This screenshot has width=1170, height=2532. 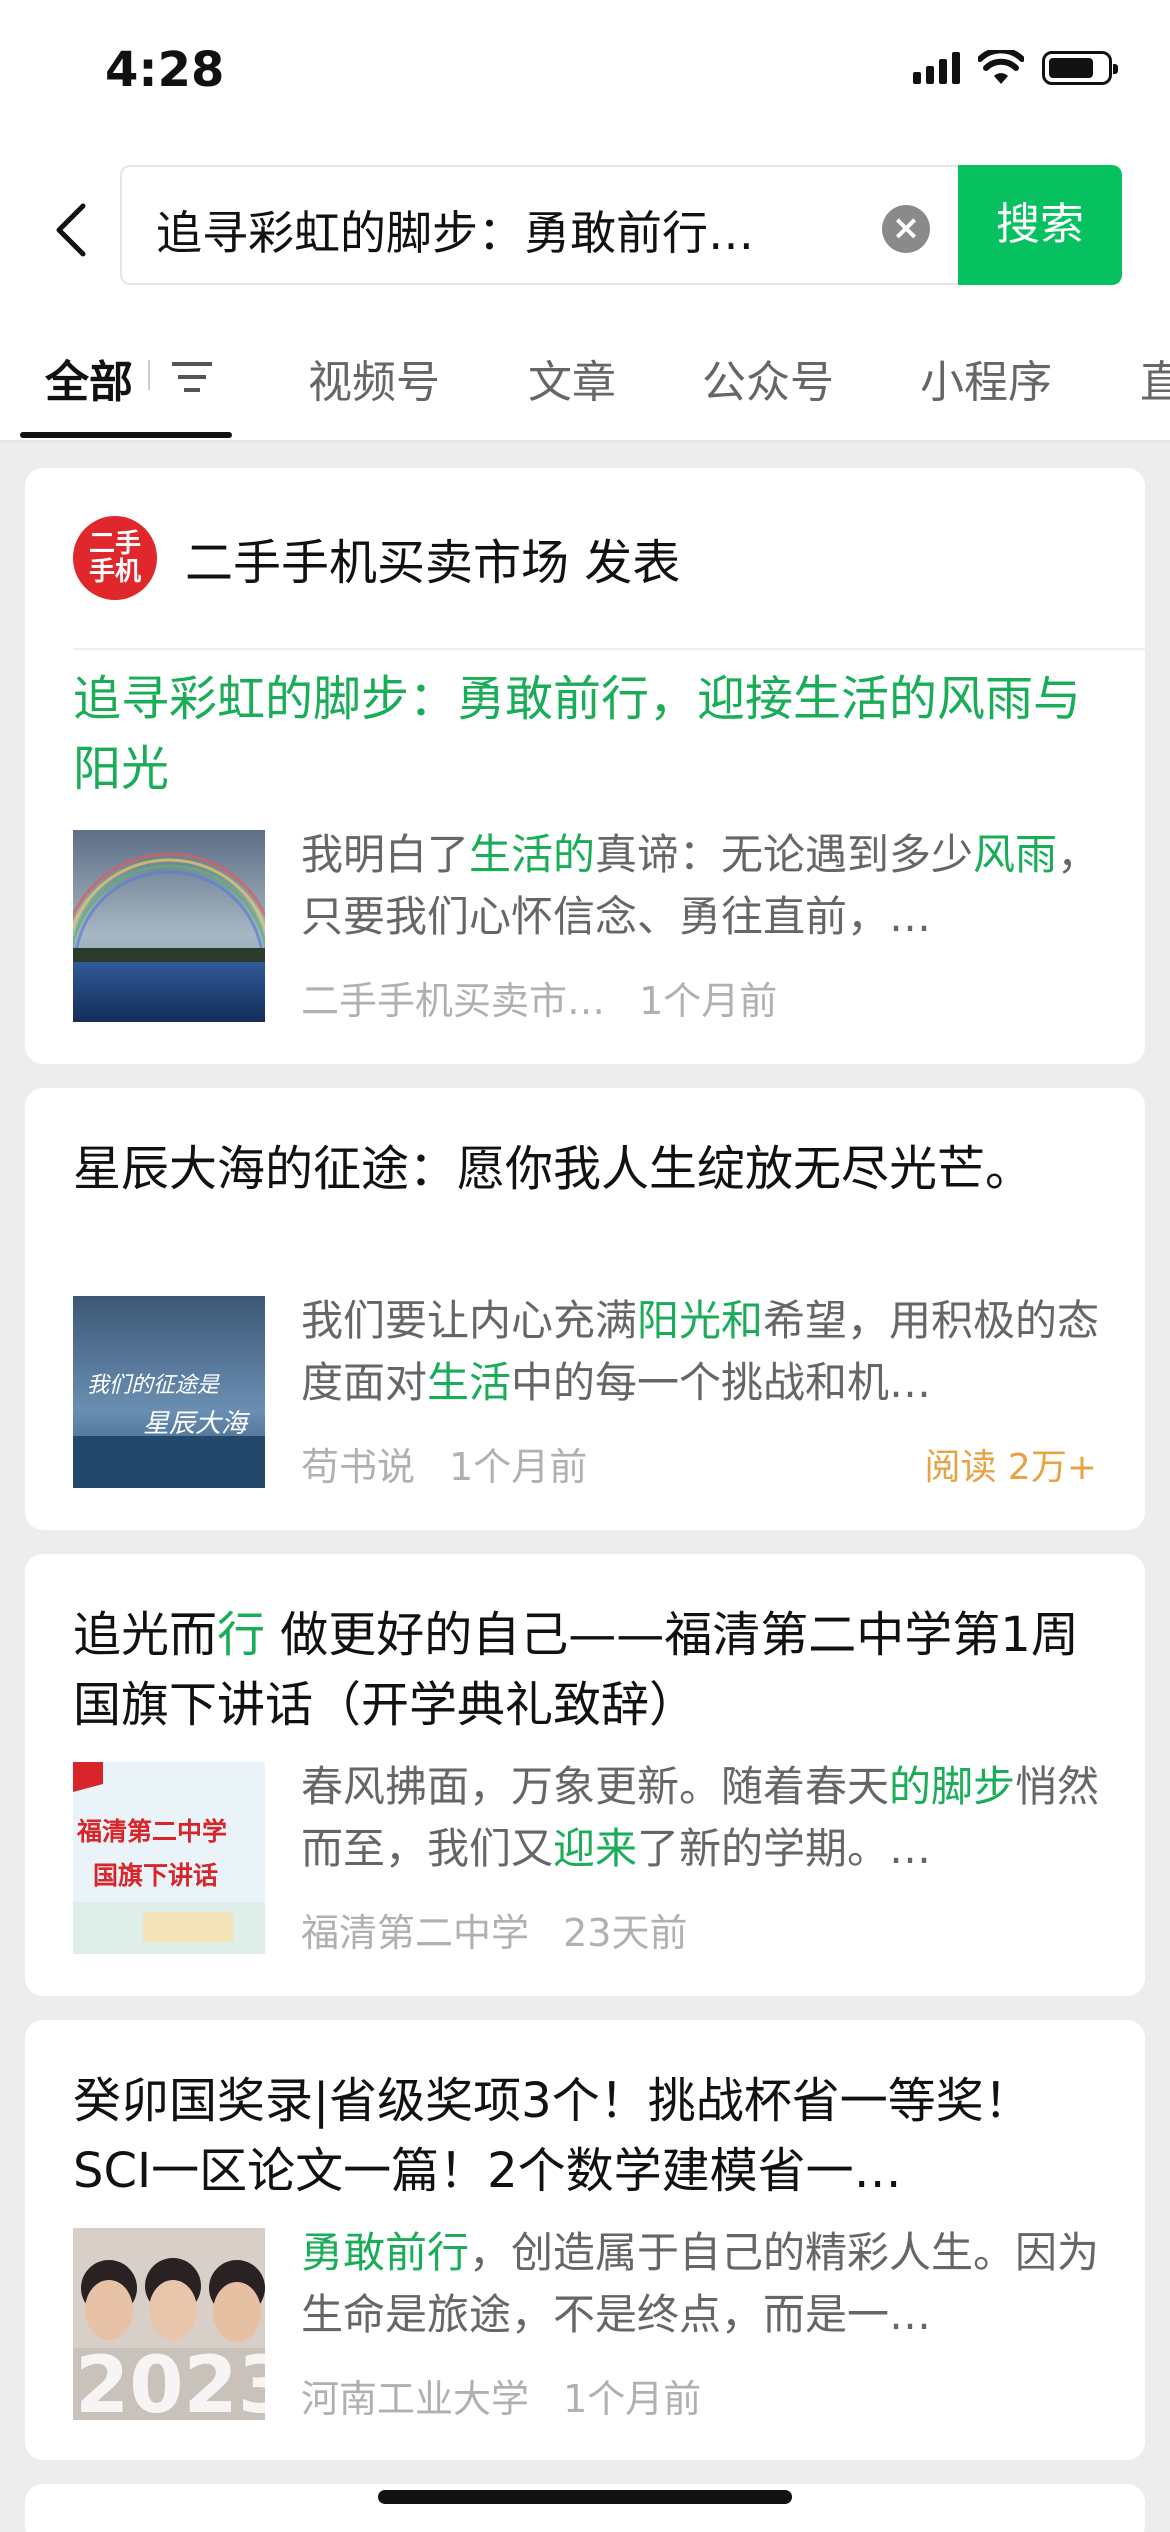 What do you see at coordinates (415, 2399) in the screenshot?
I see `source-name: 河南工业大学` at bounding box center [415, 2399].